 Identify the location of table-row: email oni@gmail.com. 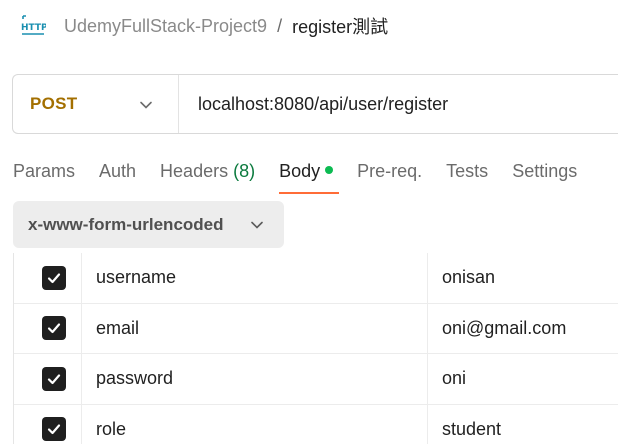
(316, 328).